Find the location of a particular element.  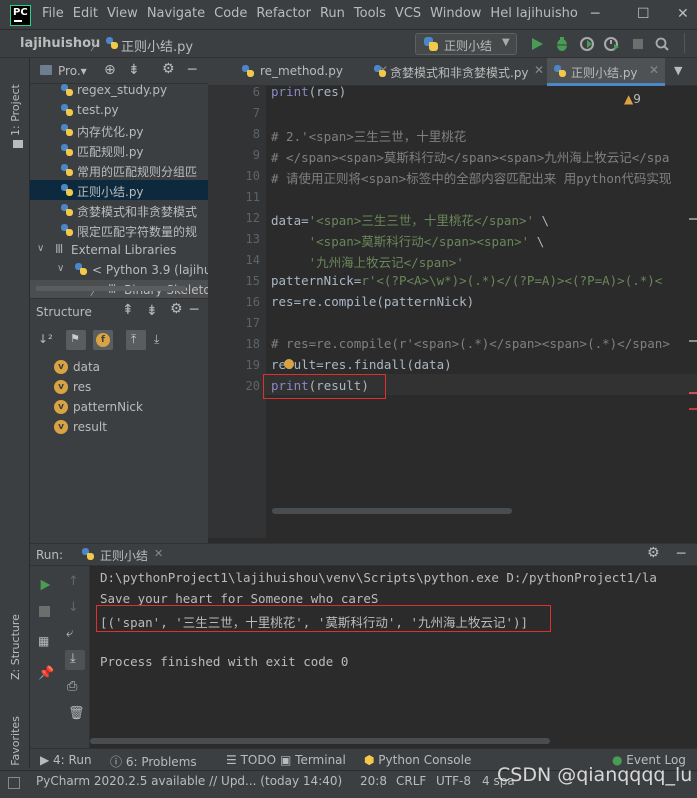

run-tool-tab: ▶ 4: Run is located at coordinates (66, 760).